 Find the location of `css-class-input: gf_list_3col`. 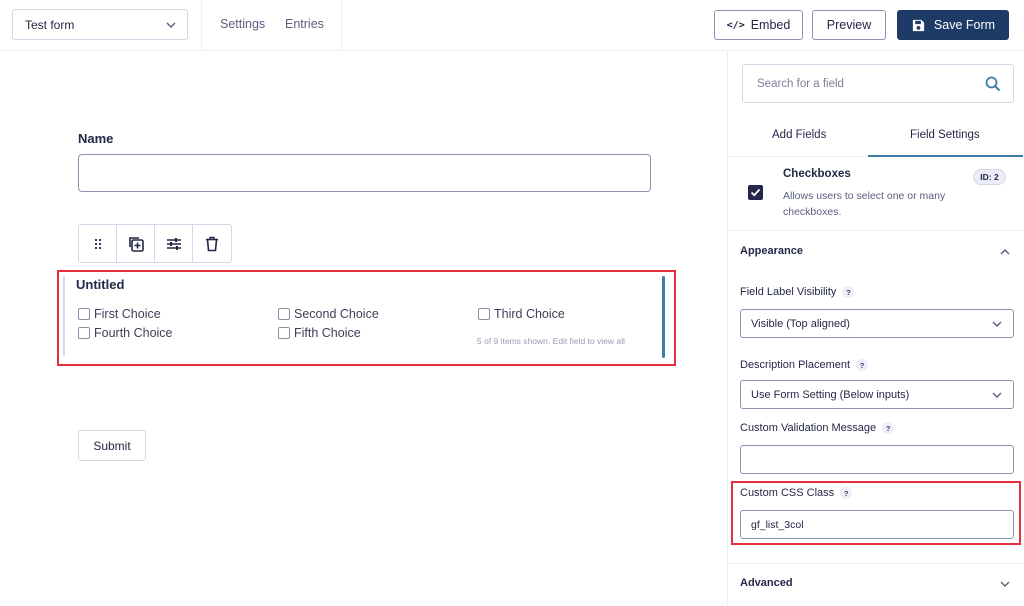

css-class-input: gf_list_3col is located at coordinates (877, 524).